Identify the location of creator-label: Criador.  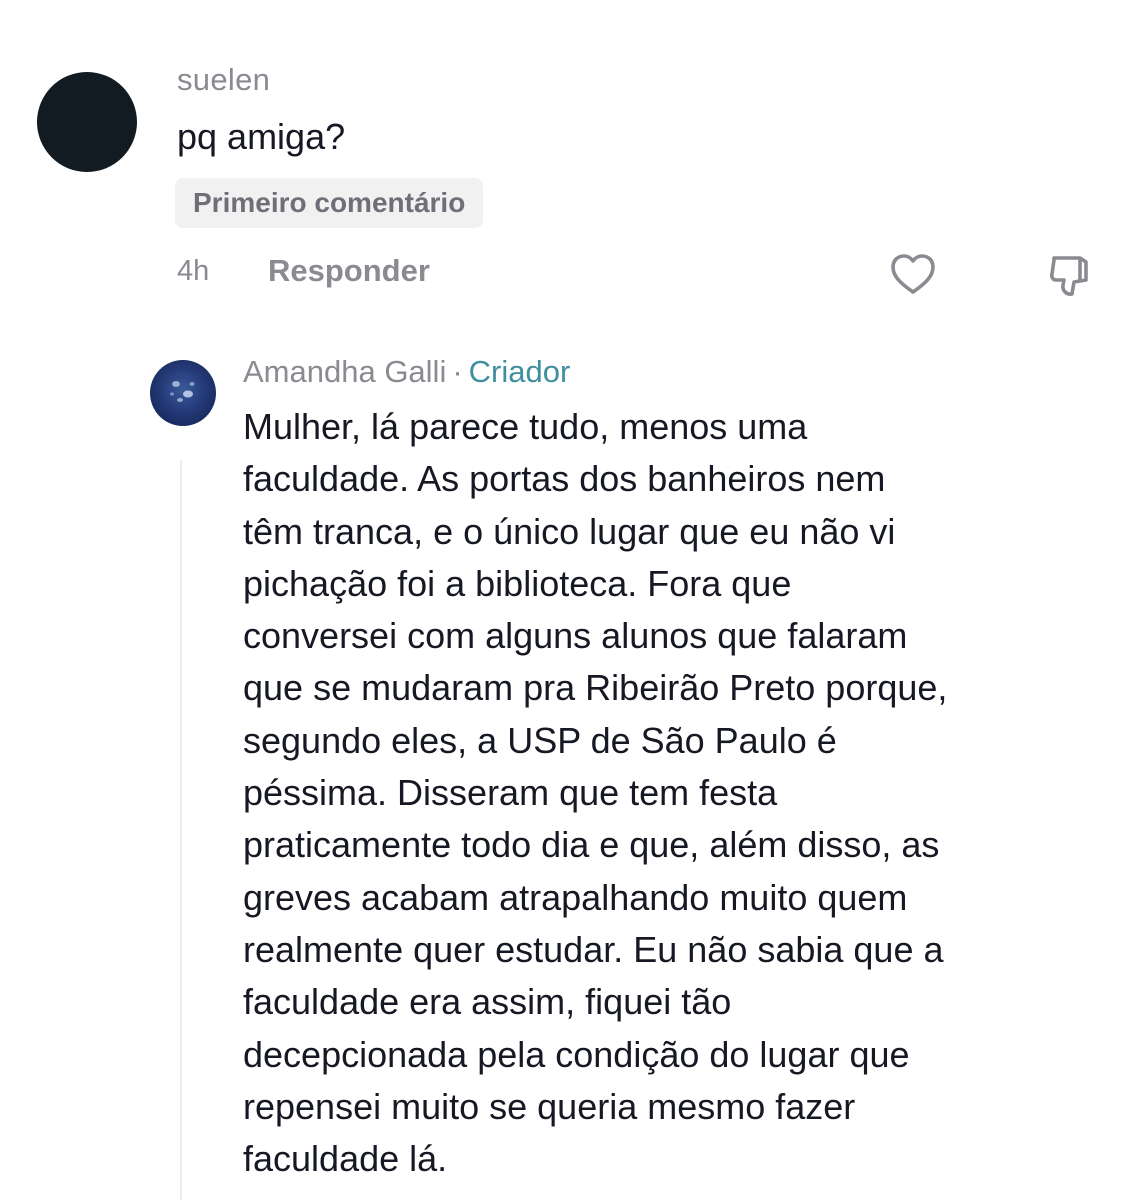
(519, 371).